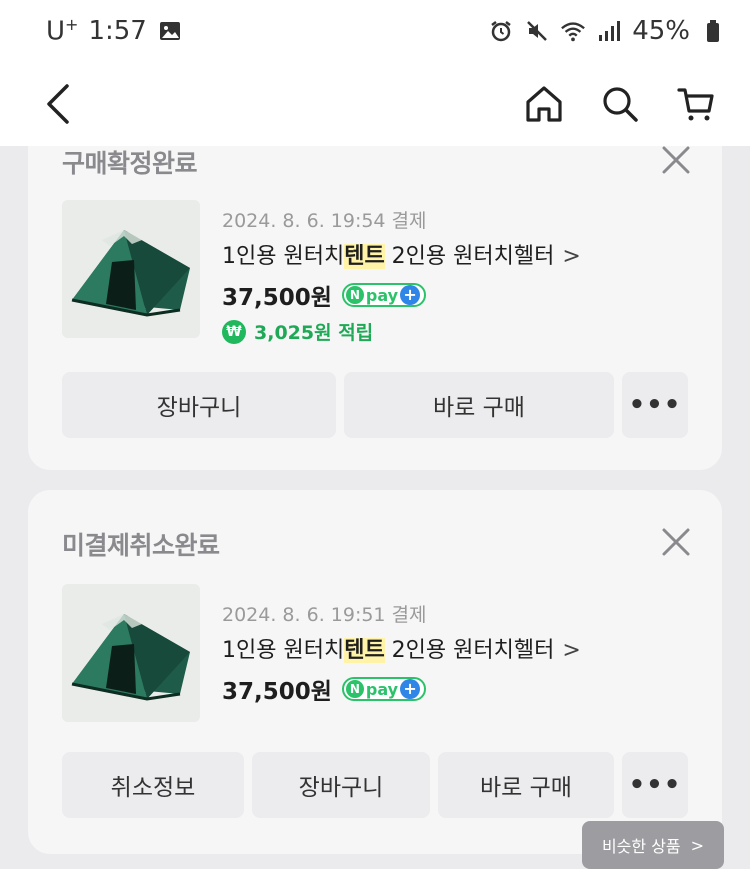 The image size is (750, 869). I want to click on image-icon, so click(170, 31).